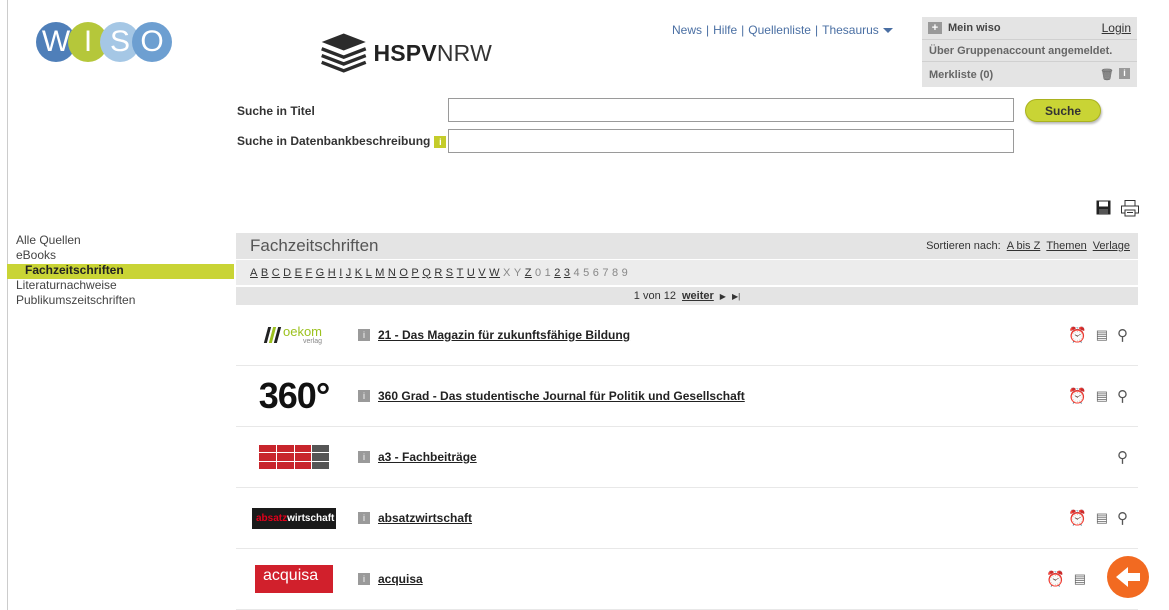 The width and height of the screenshot is (1169, 610). What do you see at coordinates (935, 28) in the screenshot?
I see `plus-icon: +` at bounding box center [935, 28].